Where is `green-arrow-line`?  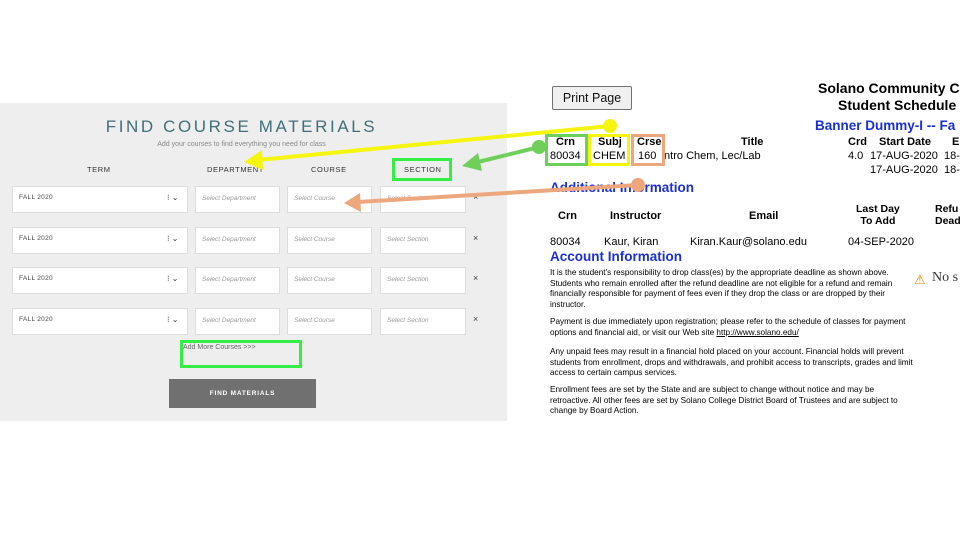
green-arrow-line is located at coordinates (508, 154).